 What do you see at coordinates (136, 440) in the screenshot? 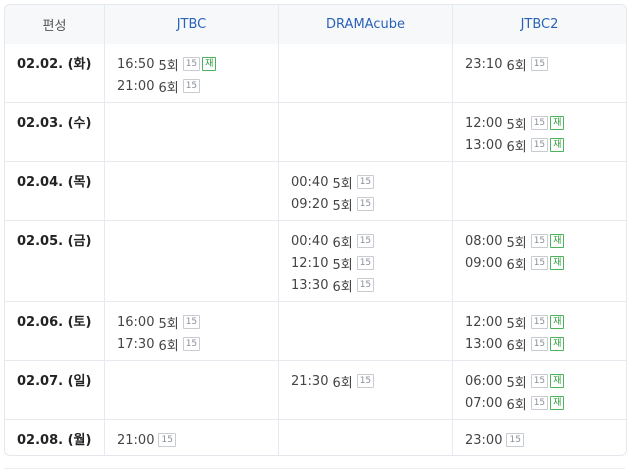
I see `air-time: 21:00` at bounding box center [136, 440].